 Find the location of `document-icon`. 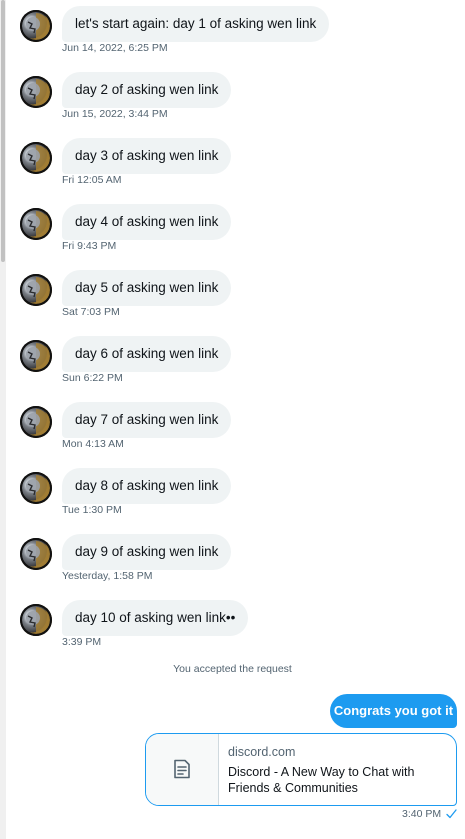

document-icon is located at coordinates (182, 769).